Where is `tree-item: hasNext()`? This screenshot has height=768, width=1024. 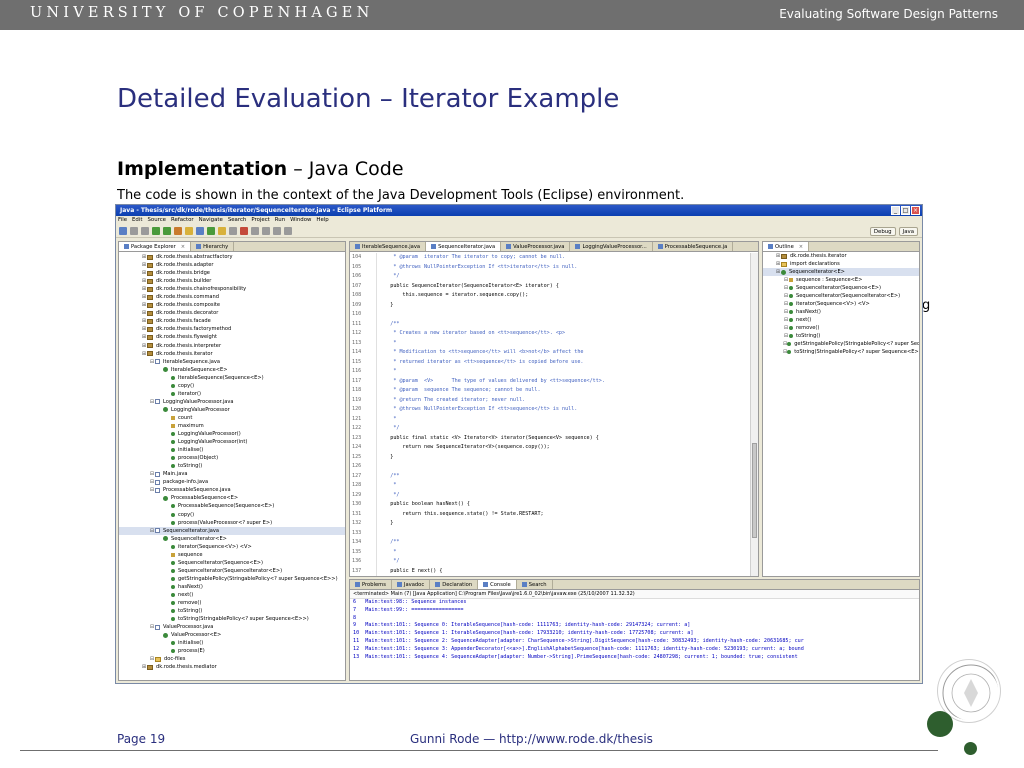 tree-item: hasNext() is located at coordinates (232, 587).